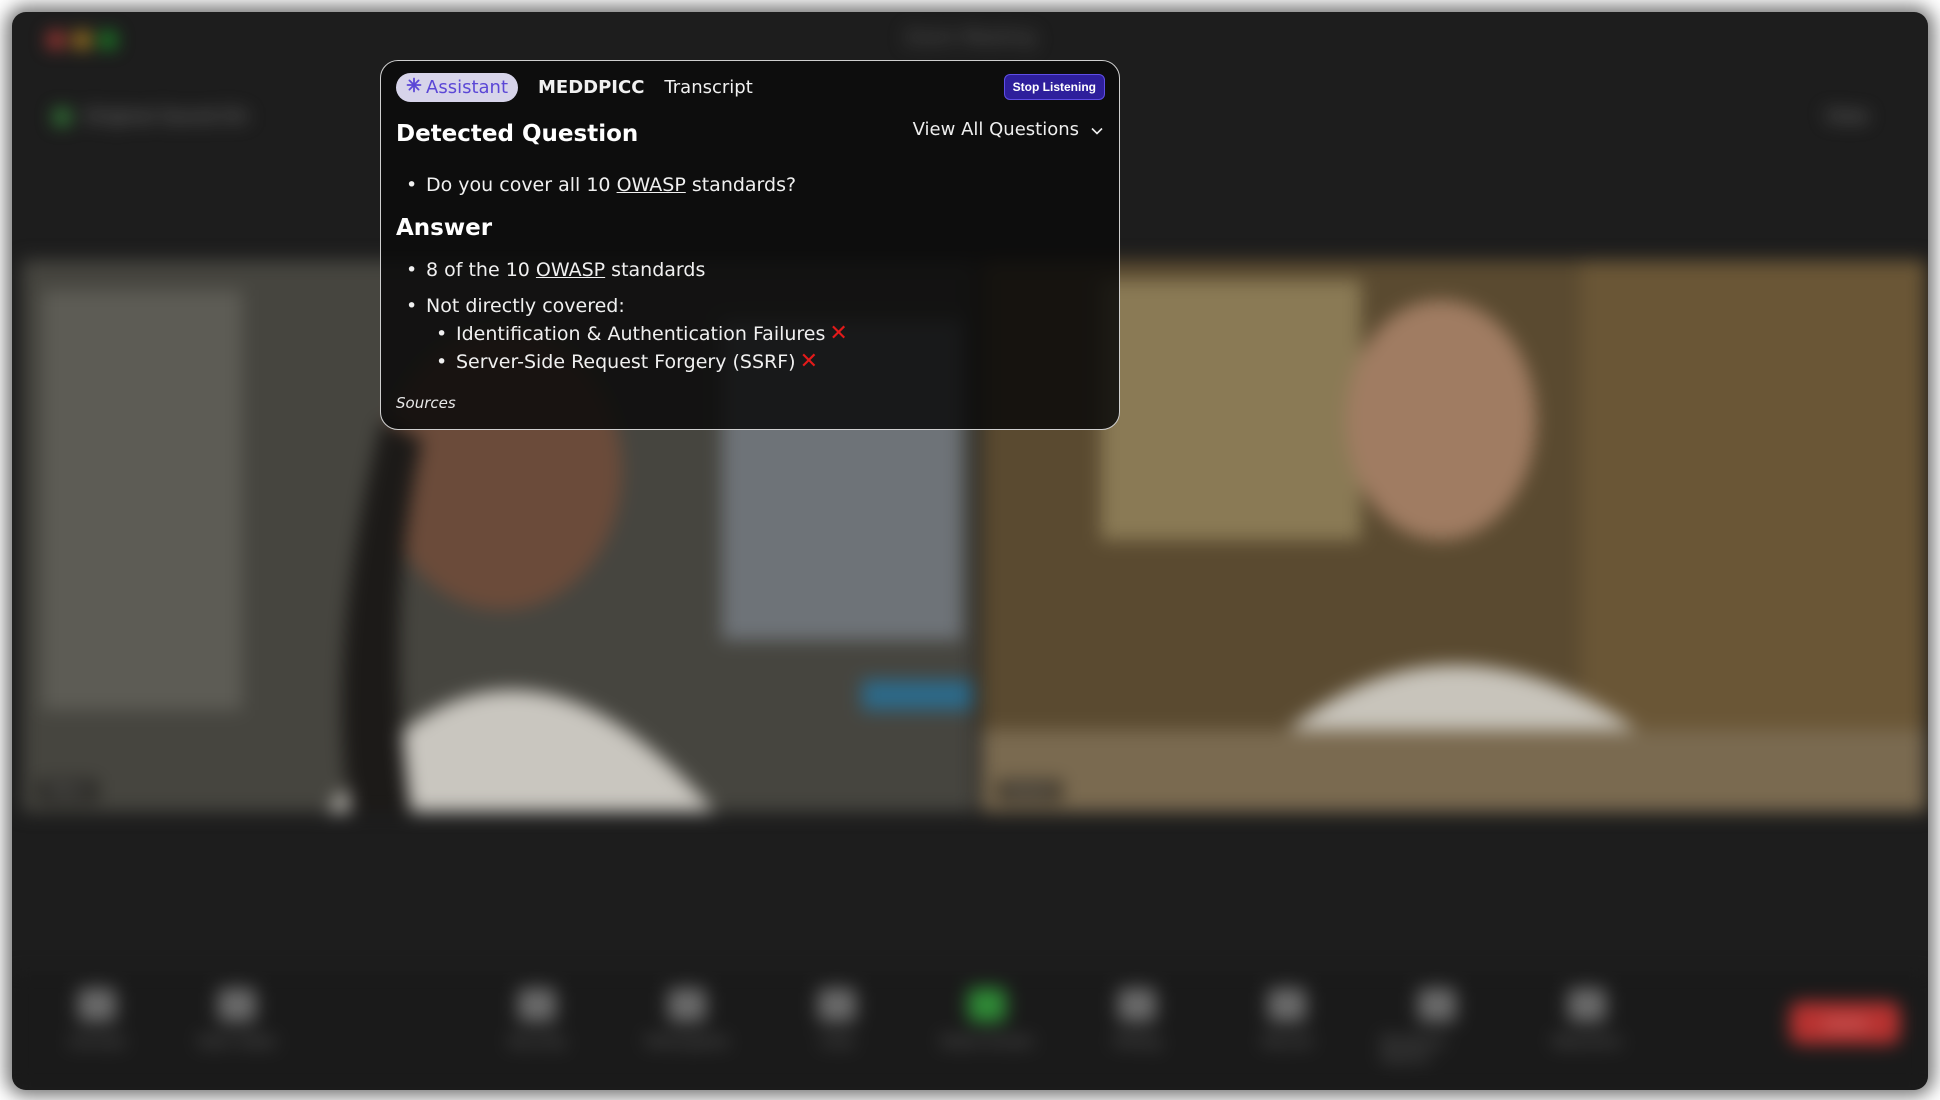 Image resolution: width=1940 pixels, height=1100 pixels. I want to click on question-list: Do you cover all 10 OWASP standards?, so click(596, 185).